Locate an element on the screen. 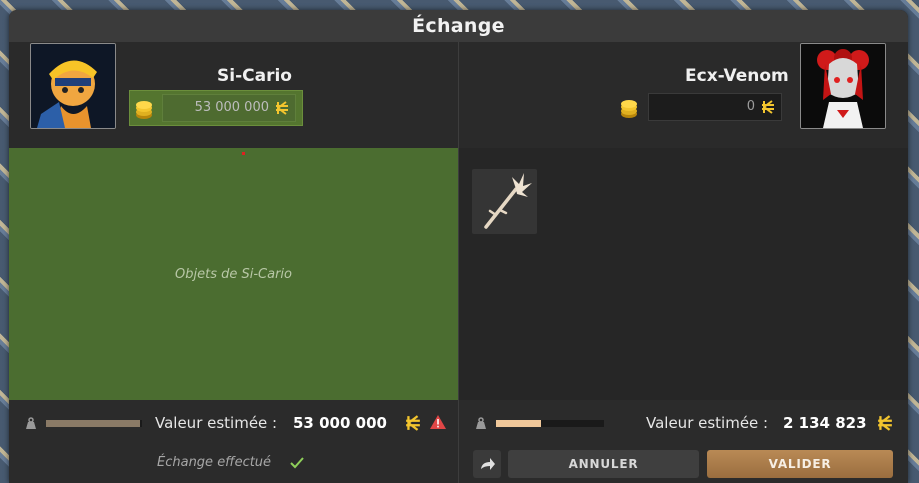 This screenshot has width=919, height=483. left-kamas-offer: 53 000 000 is located at coordinates (216, 108).